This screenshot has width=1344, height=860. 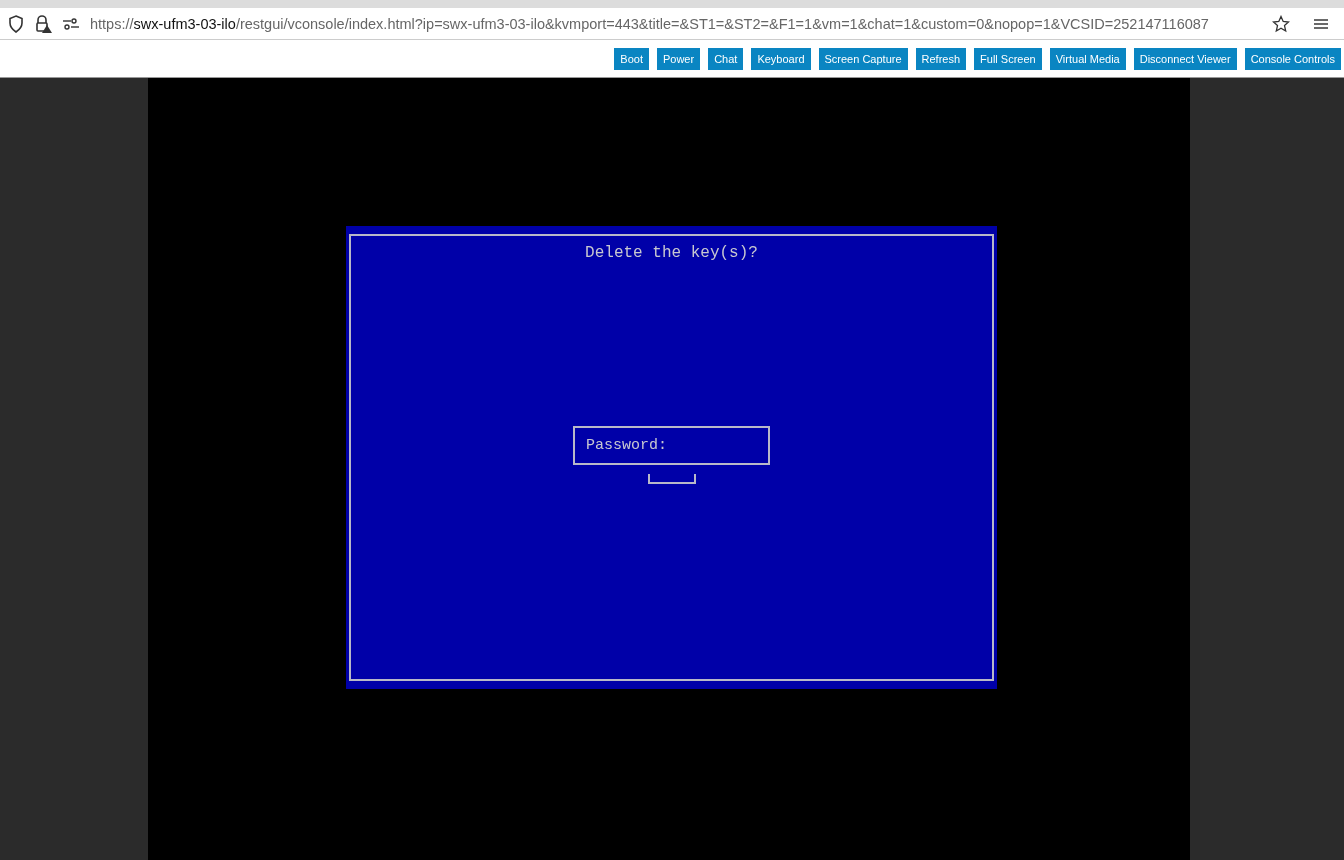 What do you see at coordinates (16, 23) in the screenshot?
I see `shield-icon` at bounding box center [16, 23].